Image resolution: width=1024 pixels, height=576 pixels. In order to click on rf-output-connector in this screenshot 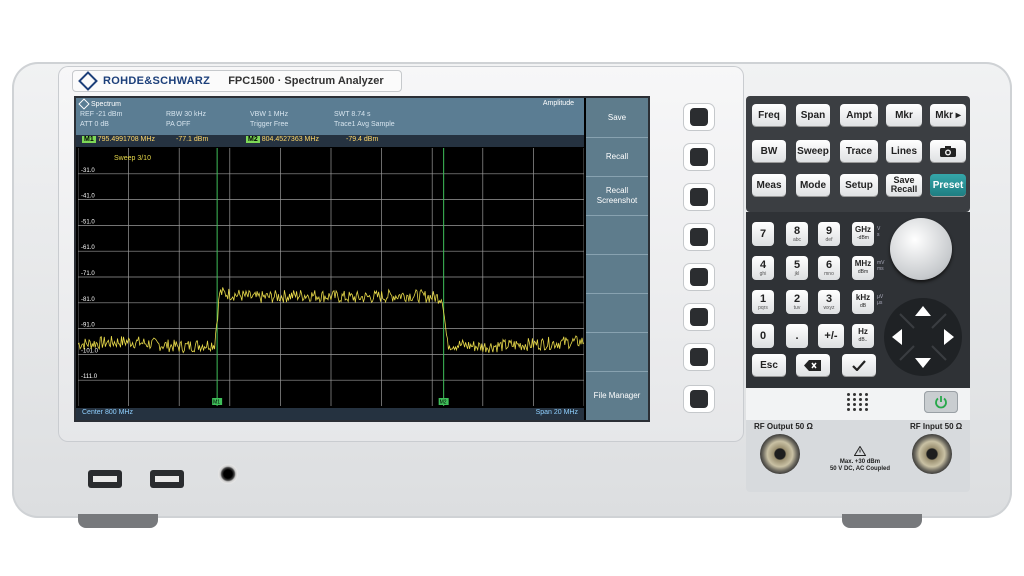, I will do `click(780, 454)`.